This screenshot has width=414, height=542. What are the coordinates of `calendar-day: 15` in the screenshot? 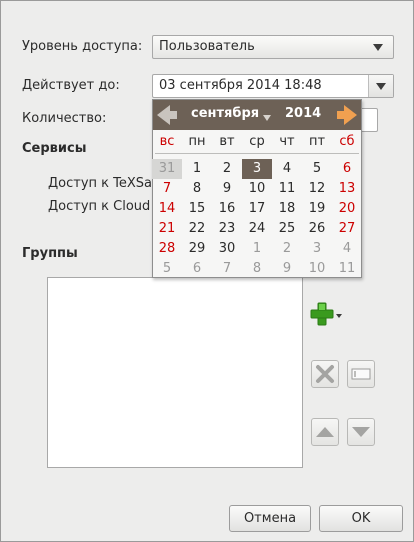 It's located at (197, 209).